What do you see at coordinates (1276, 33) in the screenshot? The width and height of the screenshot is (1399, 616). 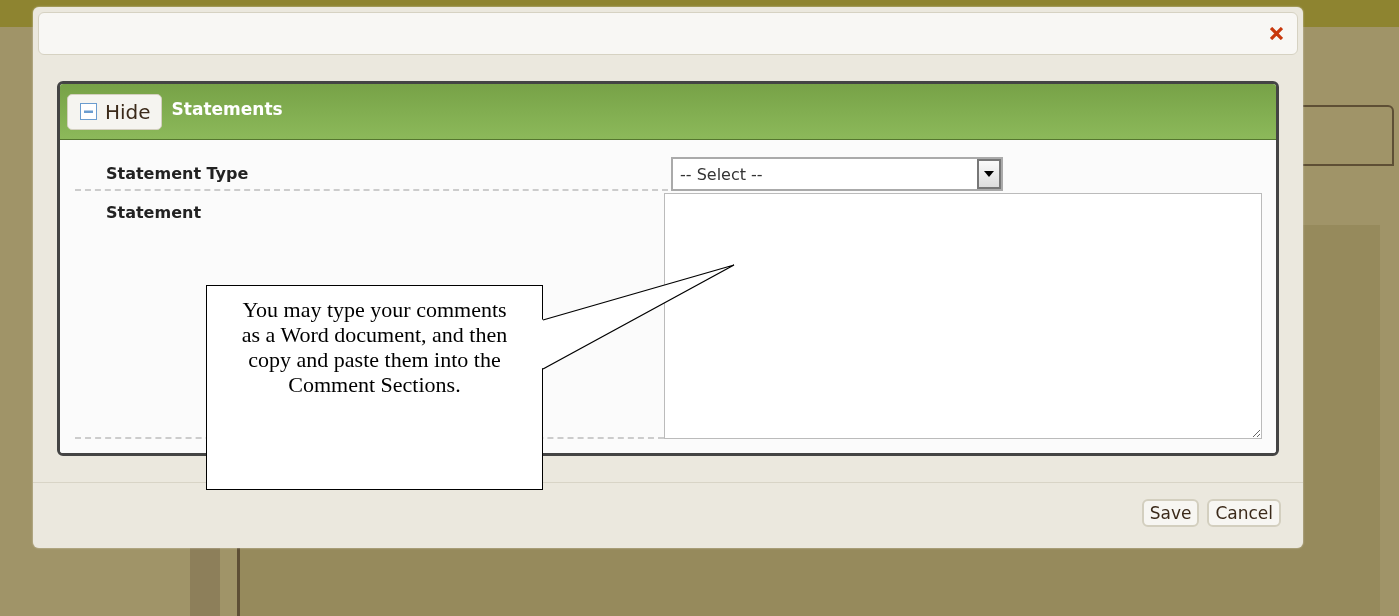 I see `close-icon` at bounding box center [1276, 33].